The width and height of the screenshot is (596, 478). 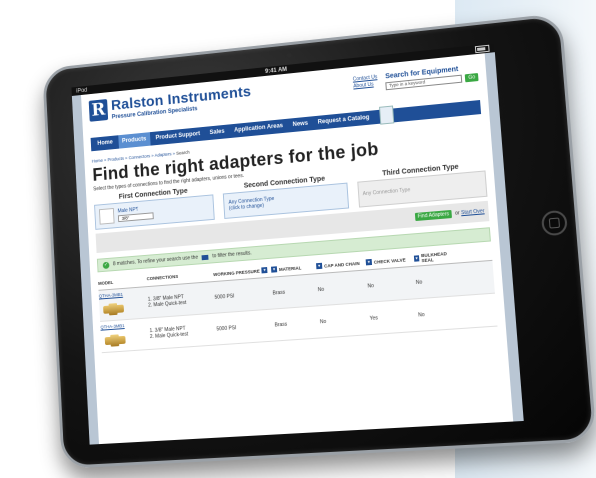 I want to click on breadcrumb-home: Home, so click(x=97, y=161).